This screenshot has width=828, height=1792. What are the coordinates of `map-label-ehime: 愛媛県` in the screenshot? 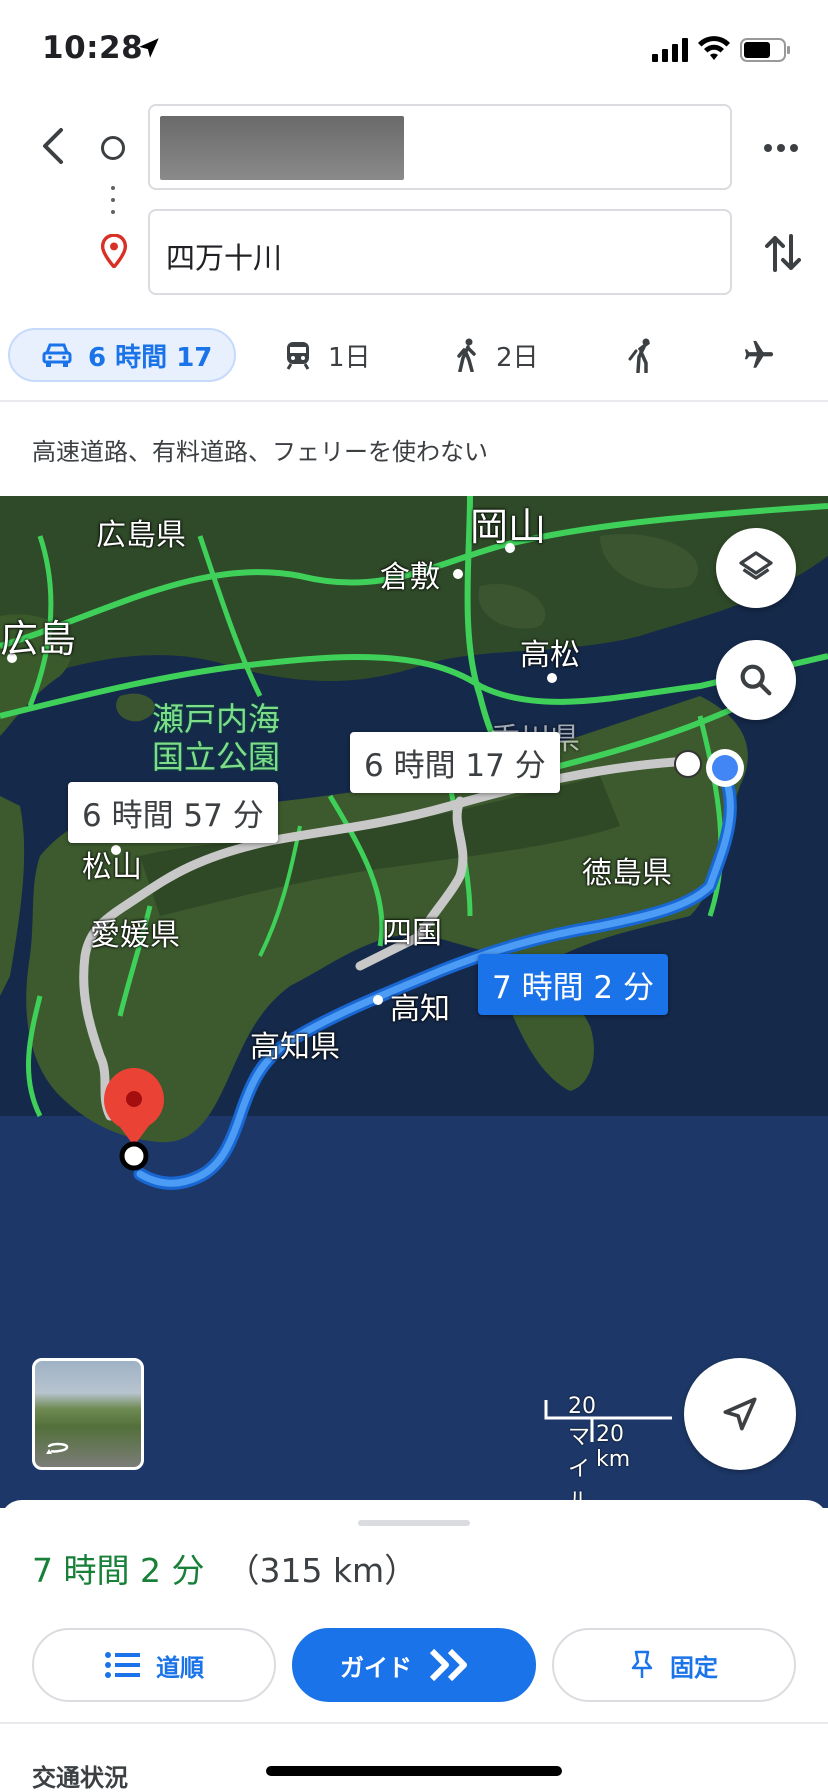 It's located at (135, 935).